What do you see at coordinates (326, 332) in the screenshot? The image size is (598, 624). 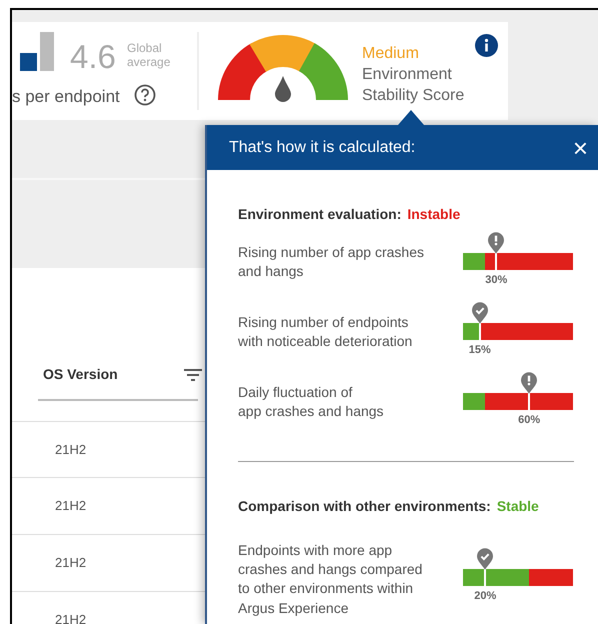 I see `factor-label: Rising number of endpoints with noticeable deterioration` at bounding box center [326, 332].